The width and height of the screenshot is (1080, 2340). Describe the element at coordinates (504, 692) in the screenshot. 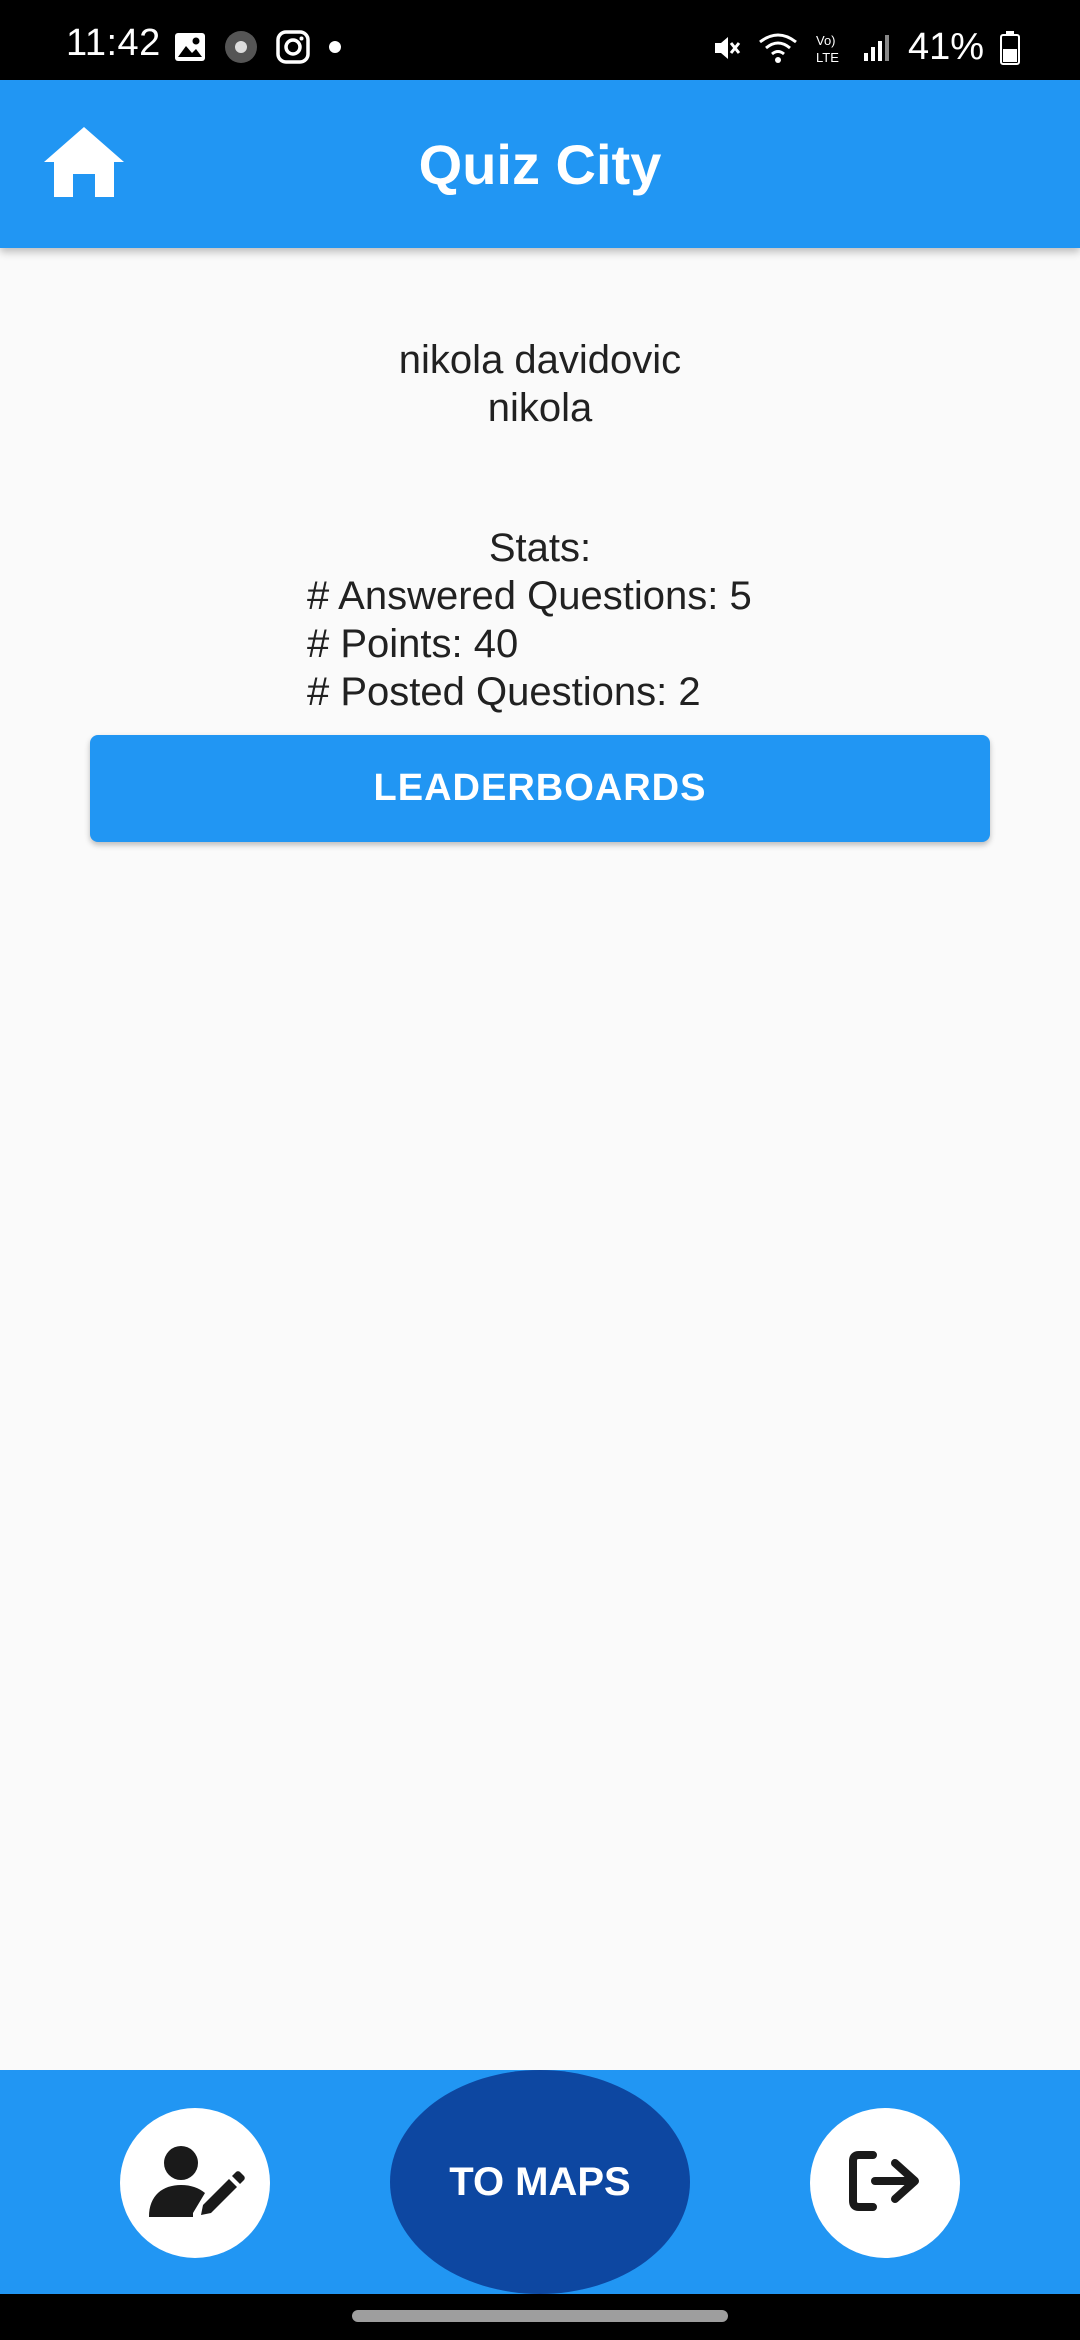

I see `stat-posted-questions: # Posted Questions: 2` at that location.